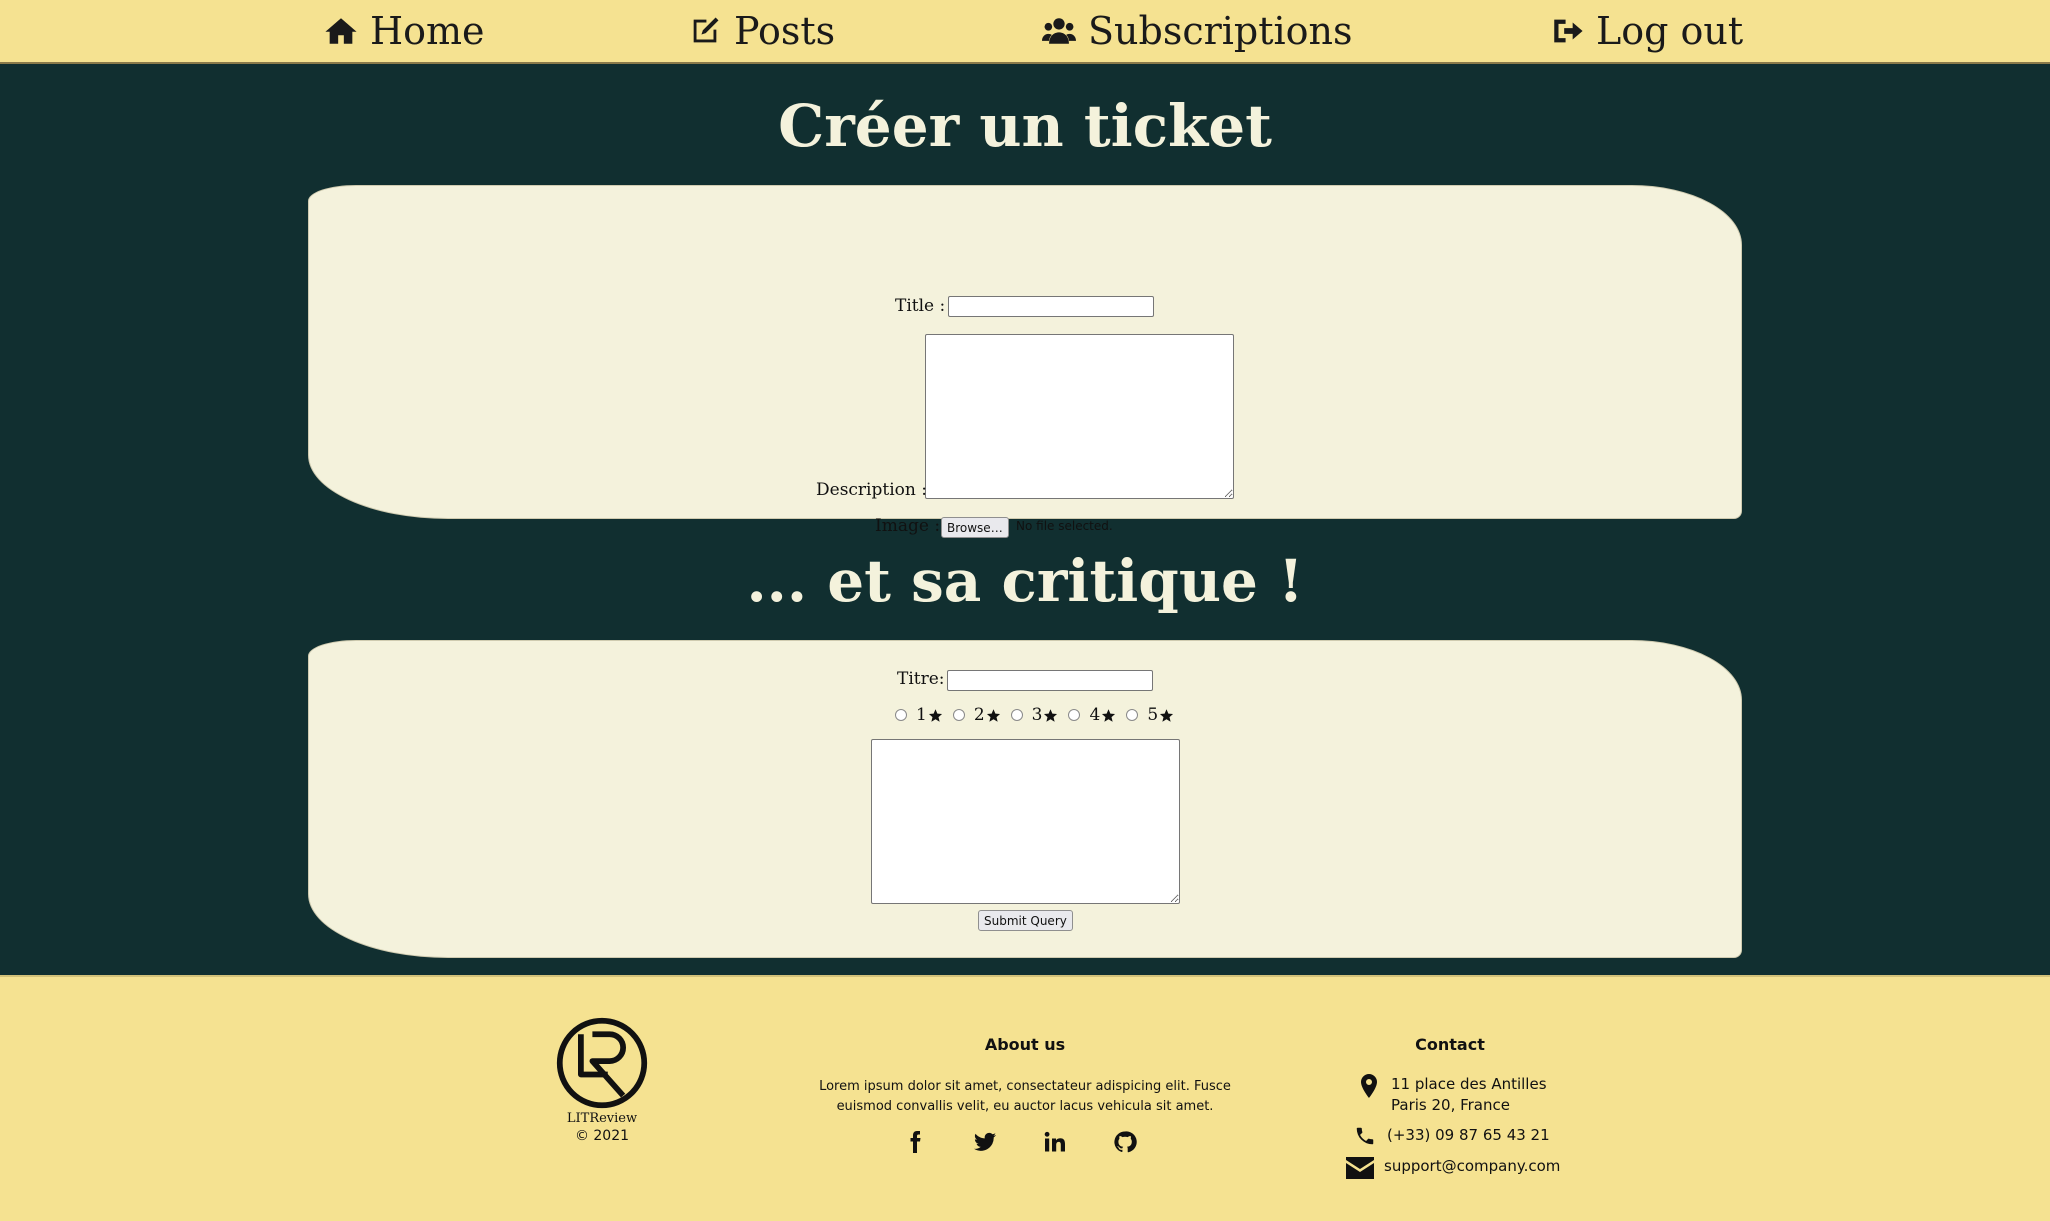 Image resolution: width=2050 pixels, height=1221 pixels. I want to click on review-heading: ... et sa critique !, so click(1025, 581).